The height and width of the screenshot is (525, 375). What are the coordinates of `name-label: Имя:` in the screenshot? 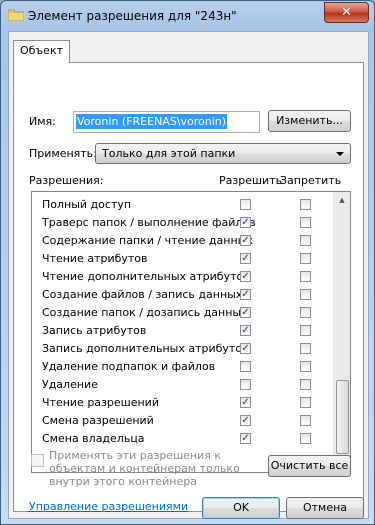 It's located at (42, 121).